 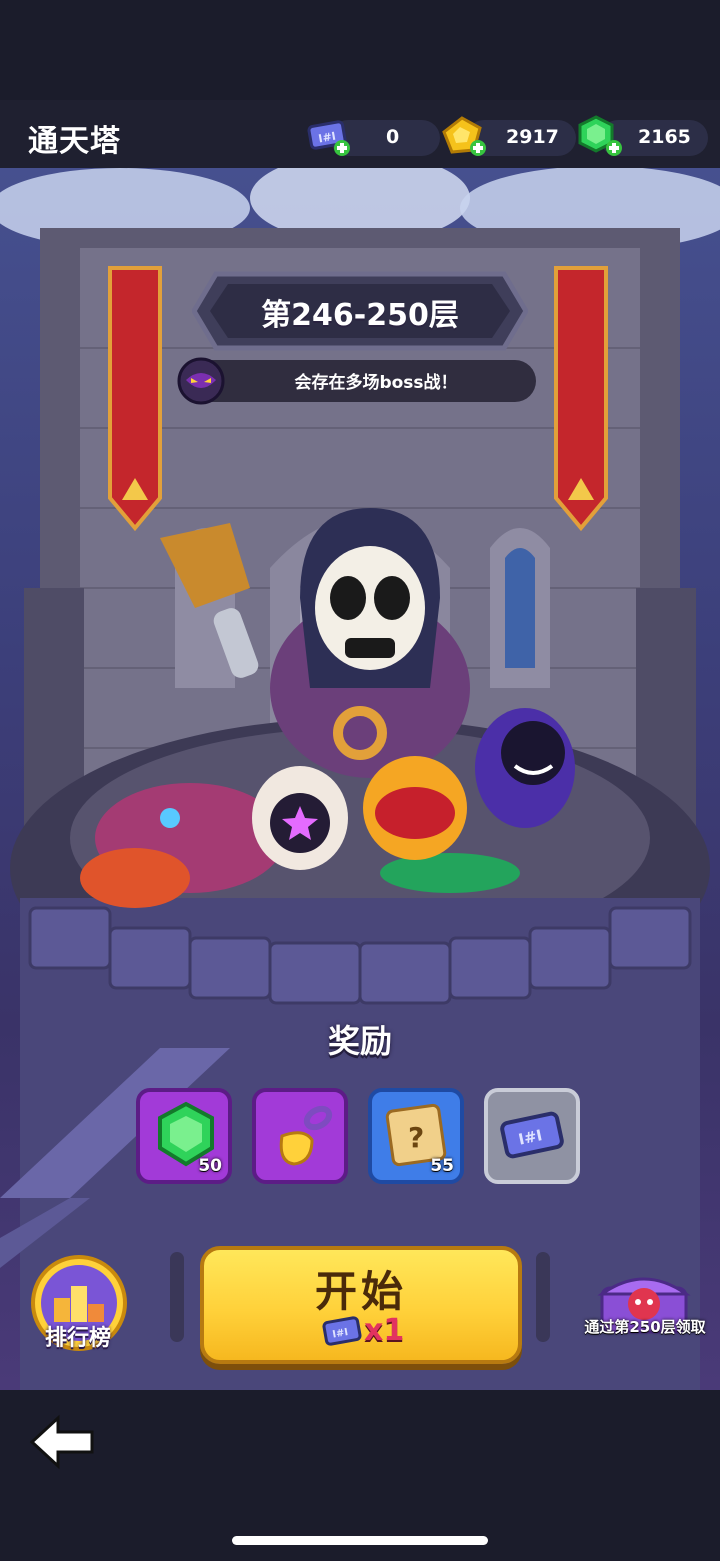 What do you see at coordinates (664, 137) in the screenshot?
I see `gem-count: 2165` at bounding box center [664, 137].